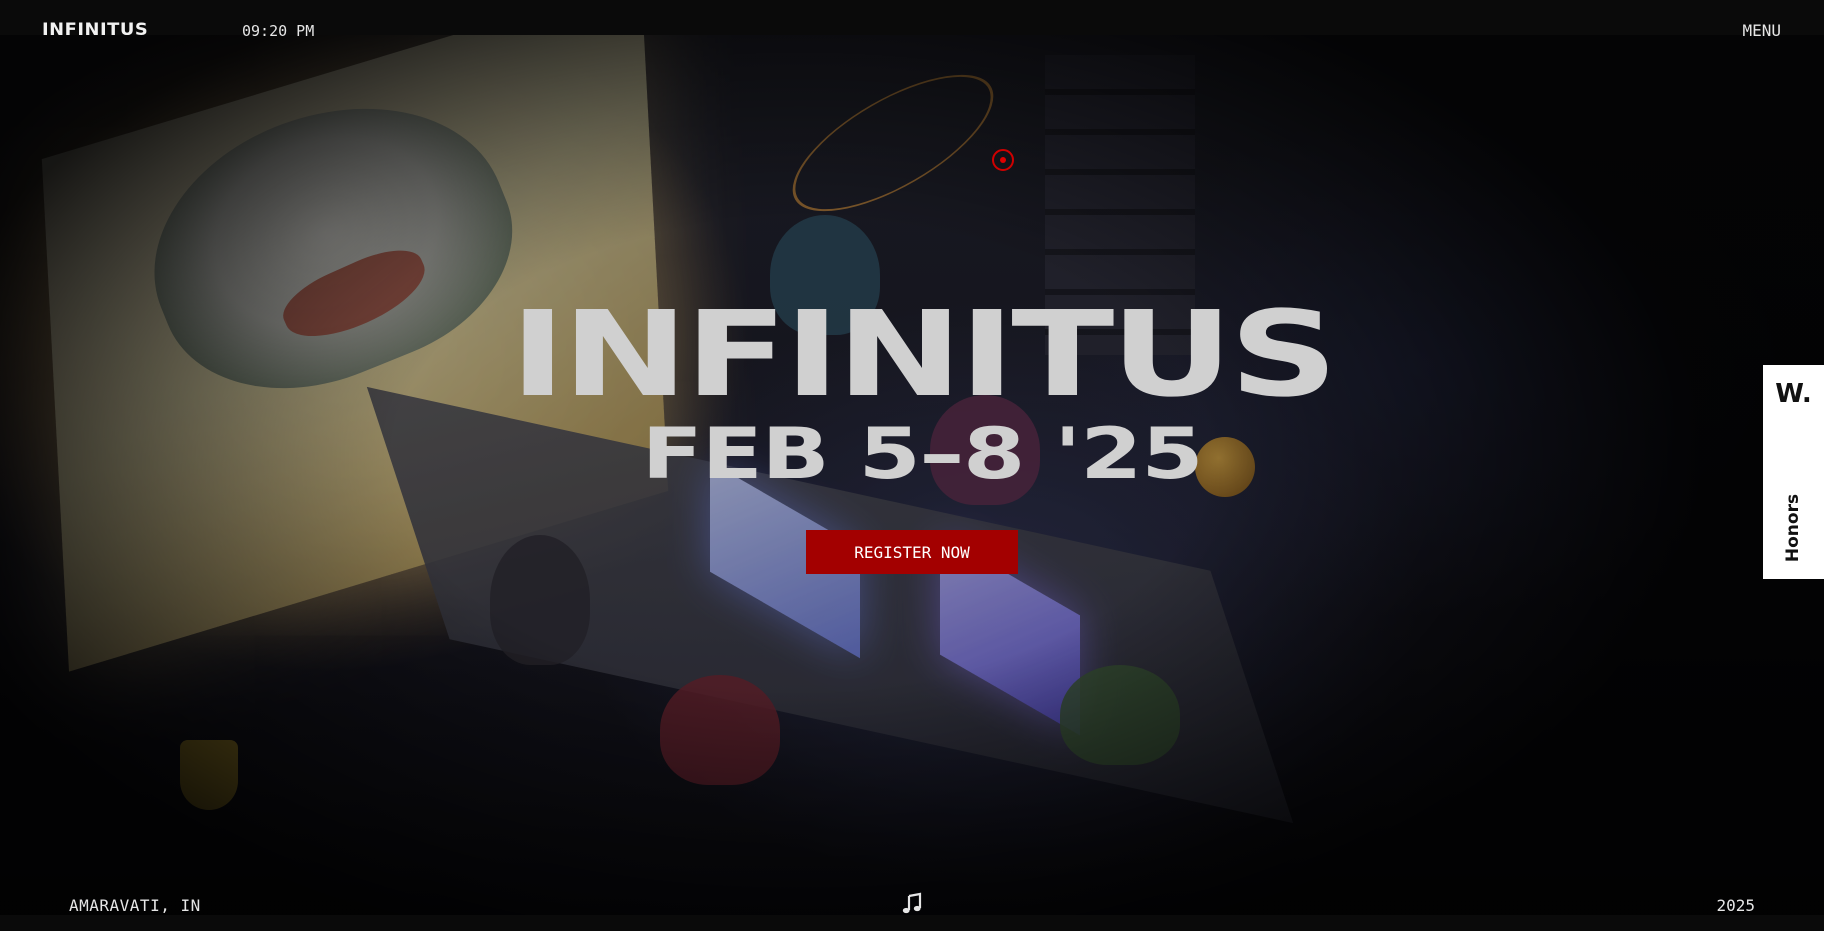 Image resolution: width=1824 pixels, height=931 pixels. I want to click on target-cursor-icon, so click(1003, 160).